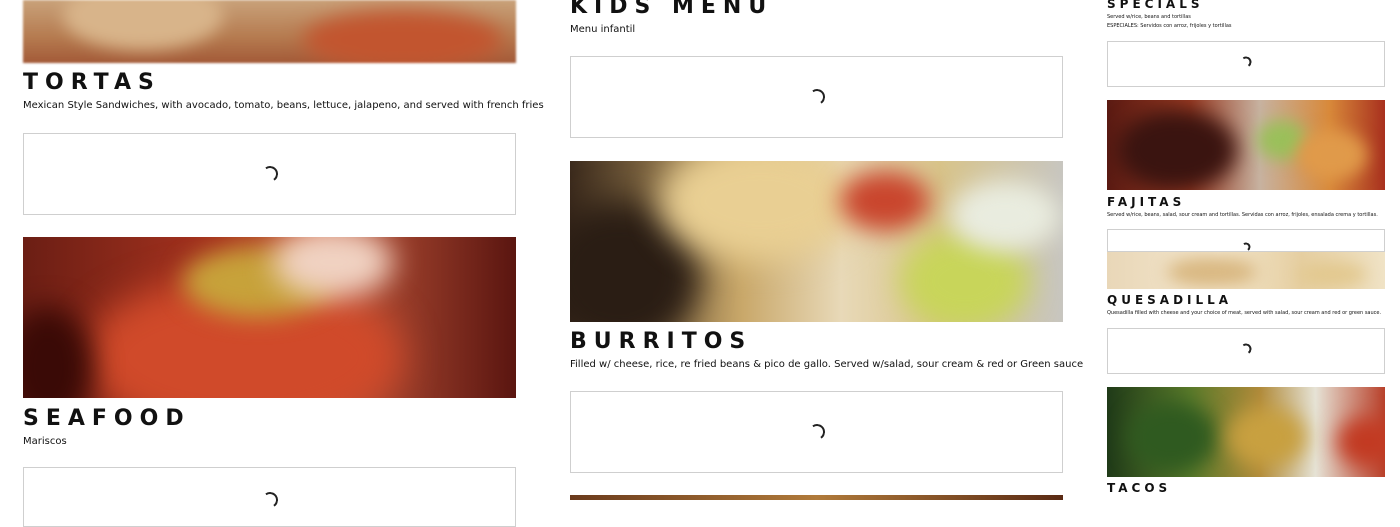  What do you see at coordinates (107, 418) in the screenshot?
I see `seafood-title: SEAFOOD` at bounding box center [107, 418].